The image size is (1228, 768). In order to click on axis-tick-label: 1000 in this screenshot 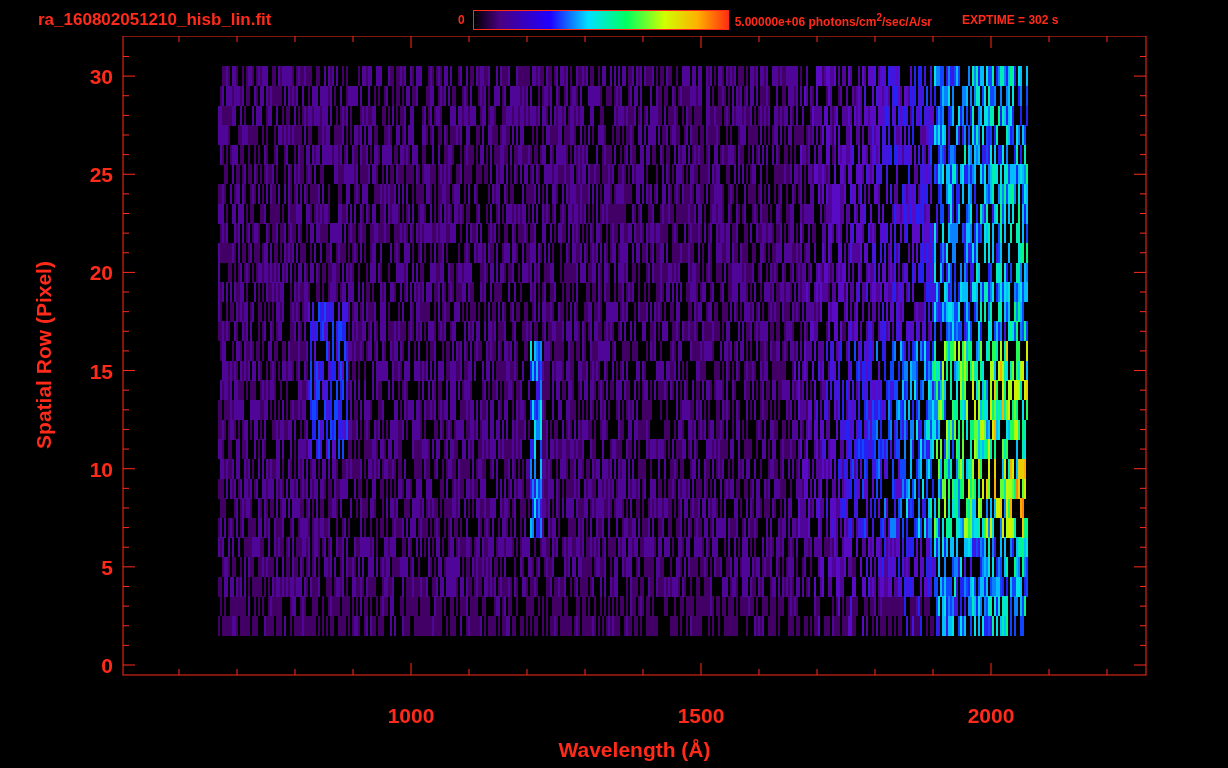, I will do `click(411, 715)`.